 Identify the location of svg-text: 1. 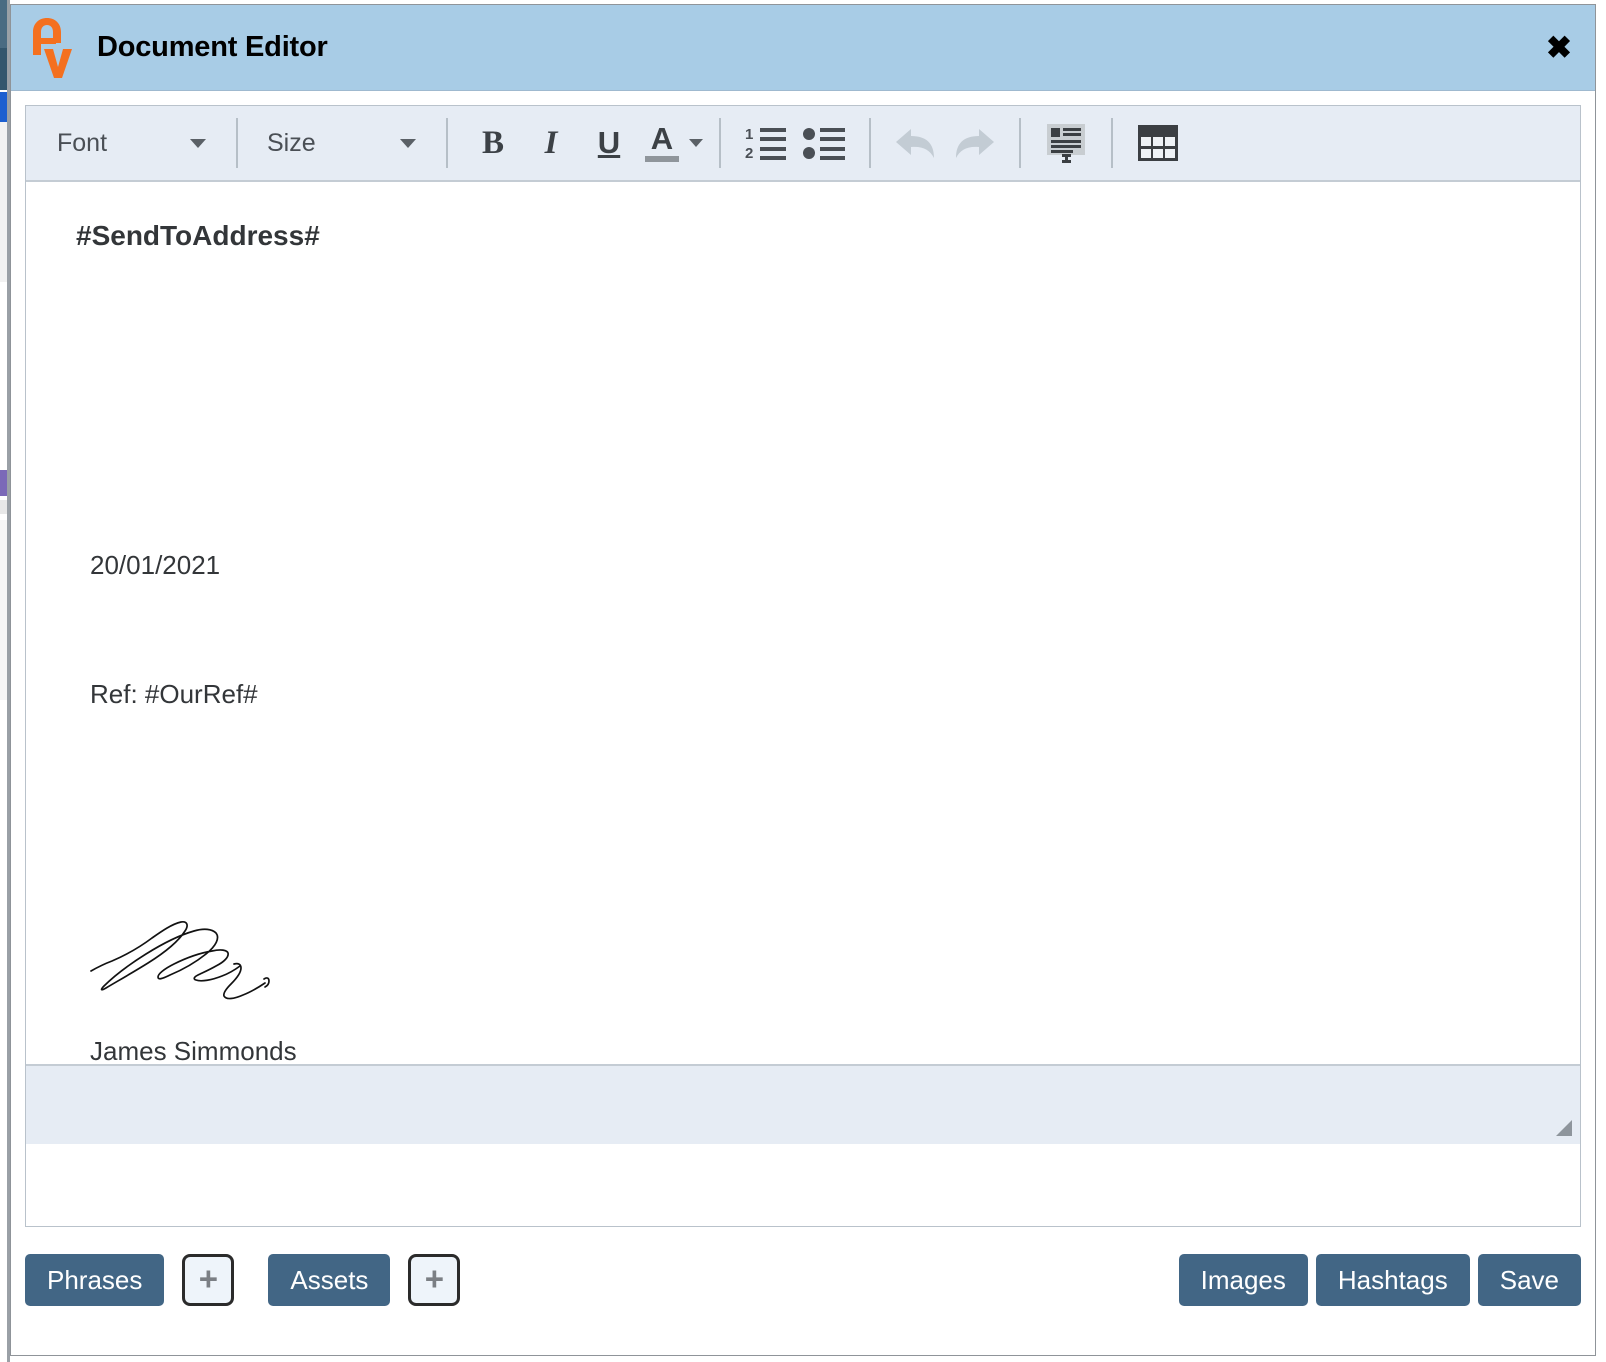
(749, 134).